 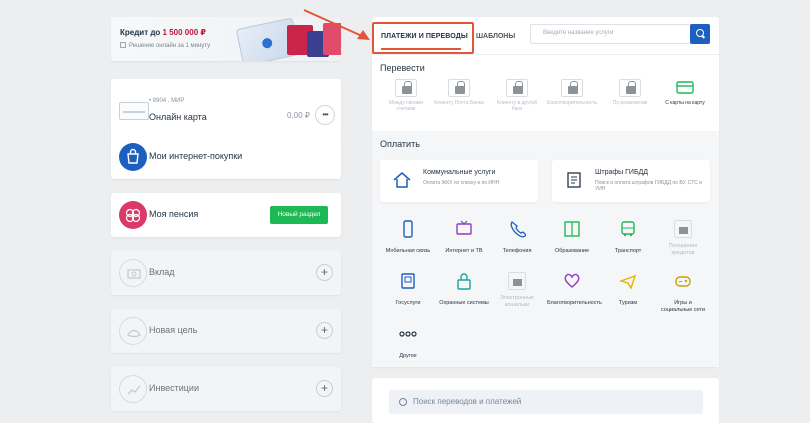 I want to click on service-gosuslugi: Госуслуги, so click(x=408, y=289).